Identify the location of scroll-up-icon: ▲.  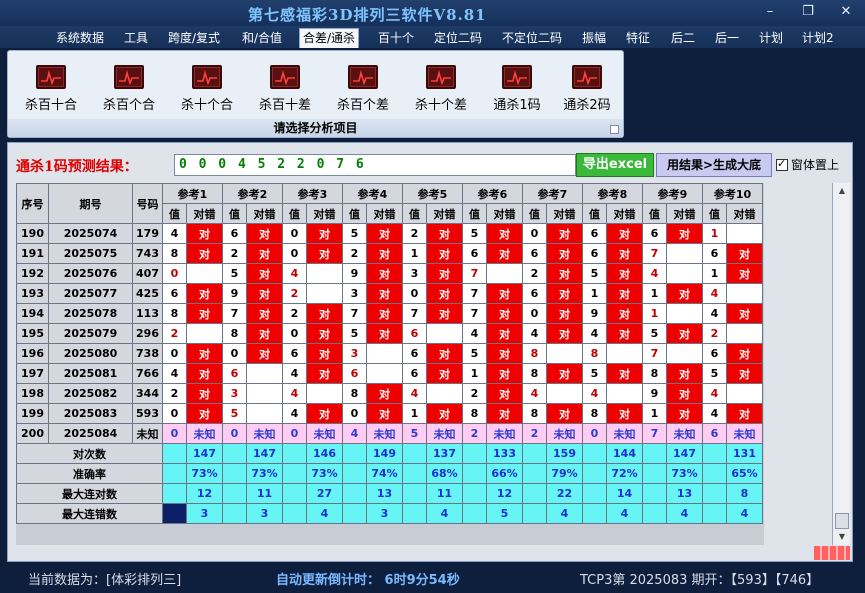
(842, 191).